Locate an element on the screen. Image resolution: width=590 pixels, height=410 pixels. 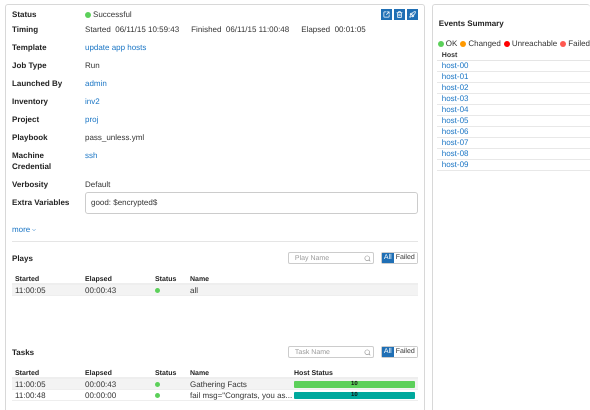
field-label: Machine Credential is located at coordinates (32, 161).